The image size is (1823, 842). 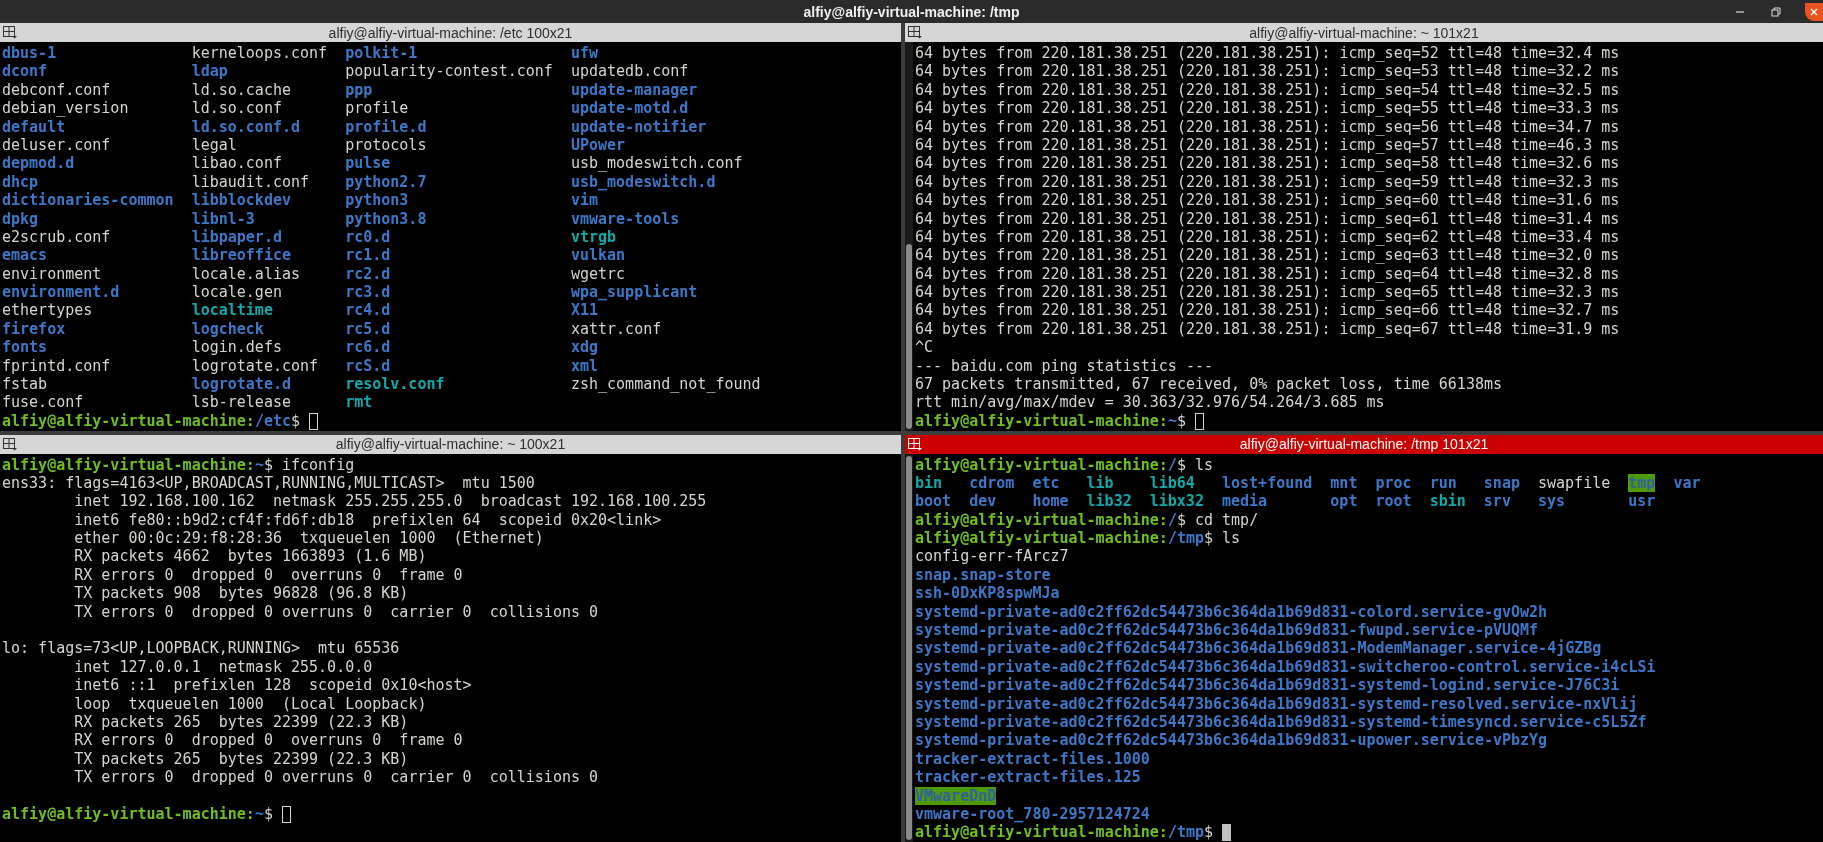 What do you see at coordinates (1050, 421) in the screenshot?
I see `prompt-line: alfiy@alfiy-virtual-machine:~$` at bounding box center [1050, 421].